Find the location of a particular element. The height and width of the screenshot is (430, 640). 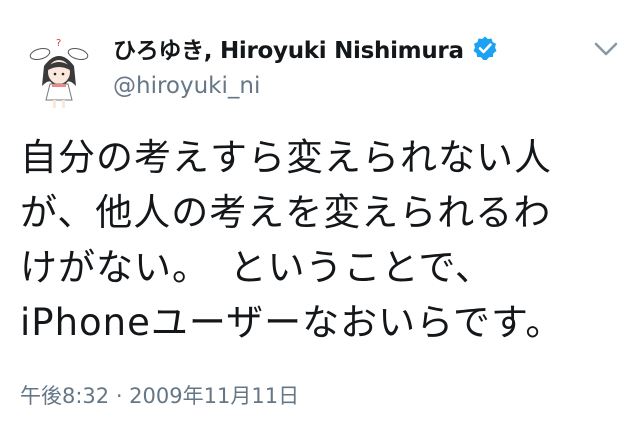

tweet-text-line: が、他人の考えを変えられるわ is located at coordinates (286, 212).